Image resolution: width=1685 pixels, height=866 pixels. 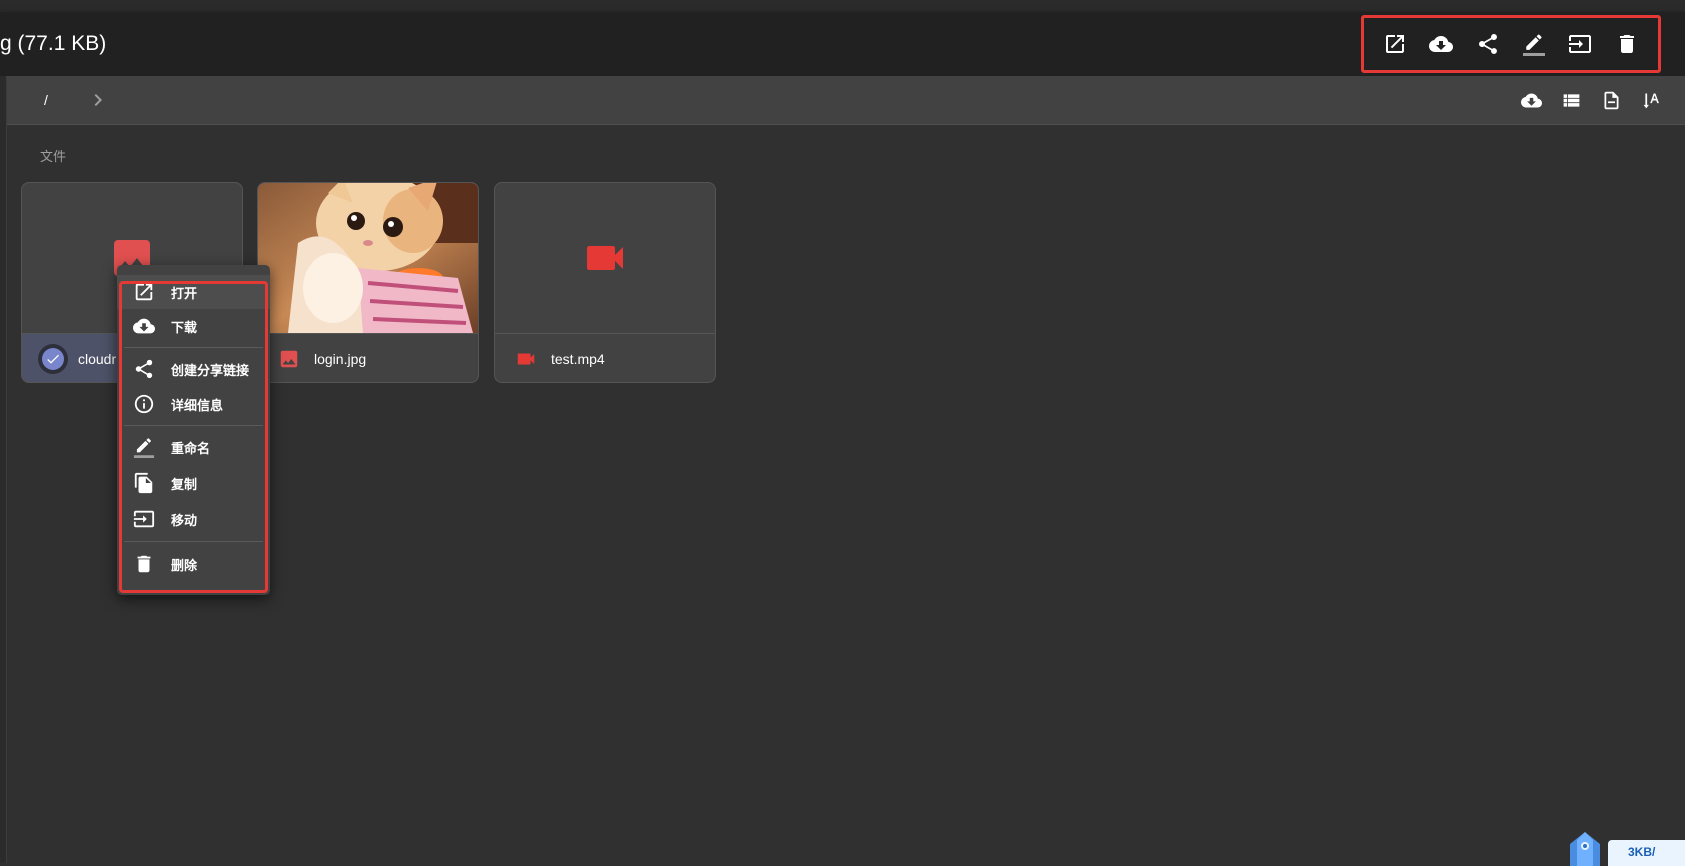 I want to click on menu-item-delete: 删除, so click(x=193, y=564).